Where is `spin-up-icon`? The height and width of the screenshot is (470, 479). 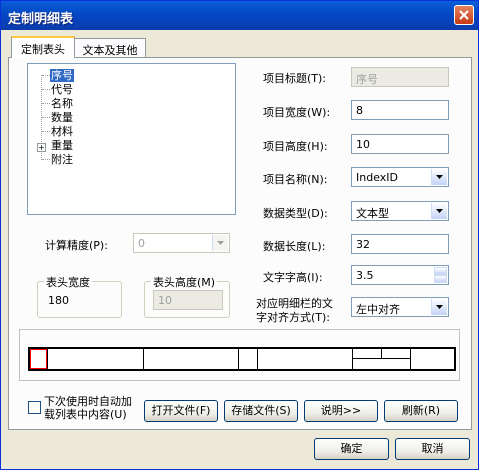 spin-up-icon is located at coordinates (440, 271).